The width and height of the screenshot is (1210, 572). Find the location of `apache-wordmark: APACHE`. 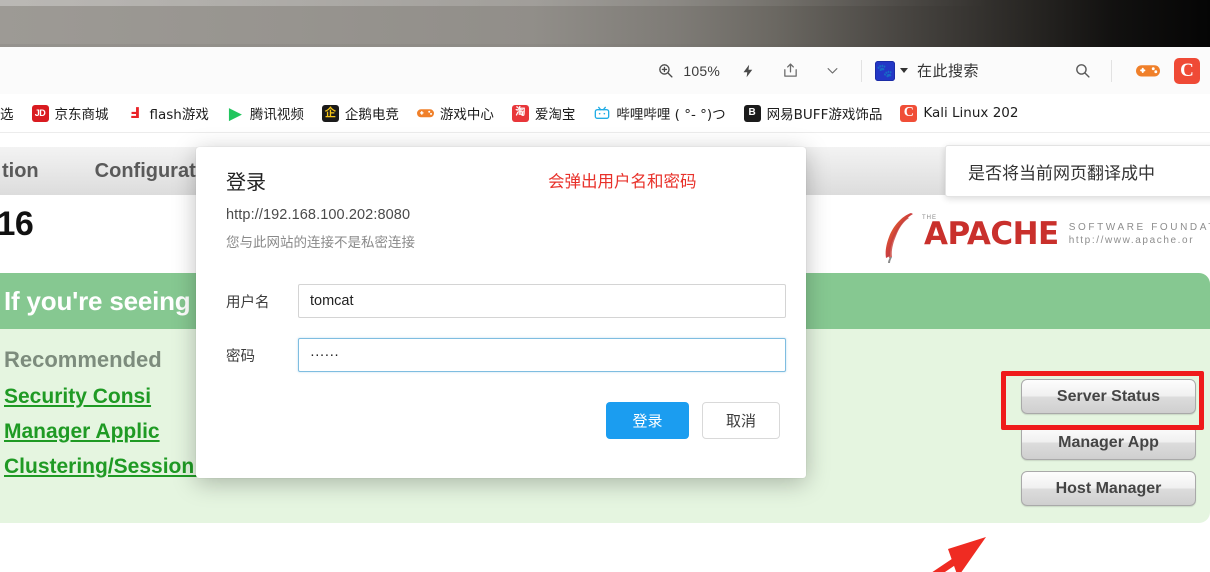

apache-wordmark: APACHE is located at coordinates (991, 234).